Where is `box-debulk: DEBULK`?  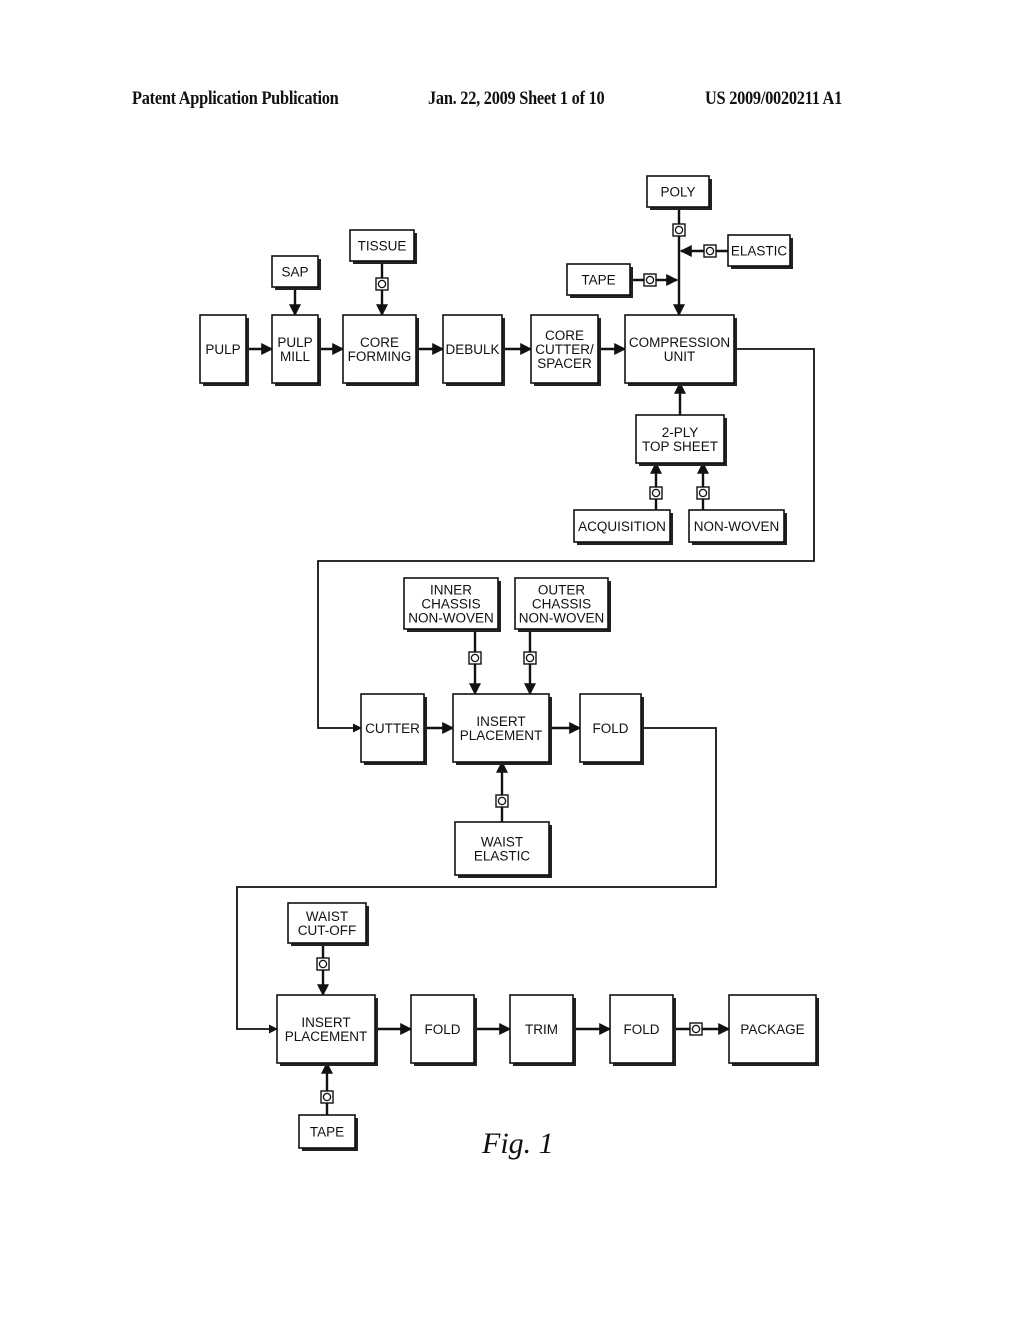 box-debulk: DEBULK is located at coordinates (473, 350).